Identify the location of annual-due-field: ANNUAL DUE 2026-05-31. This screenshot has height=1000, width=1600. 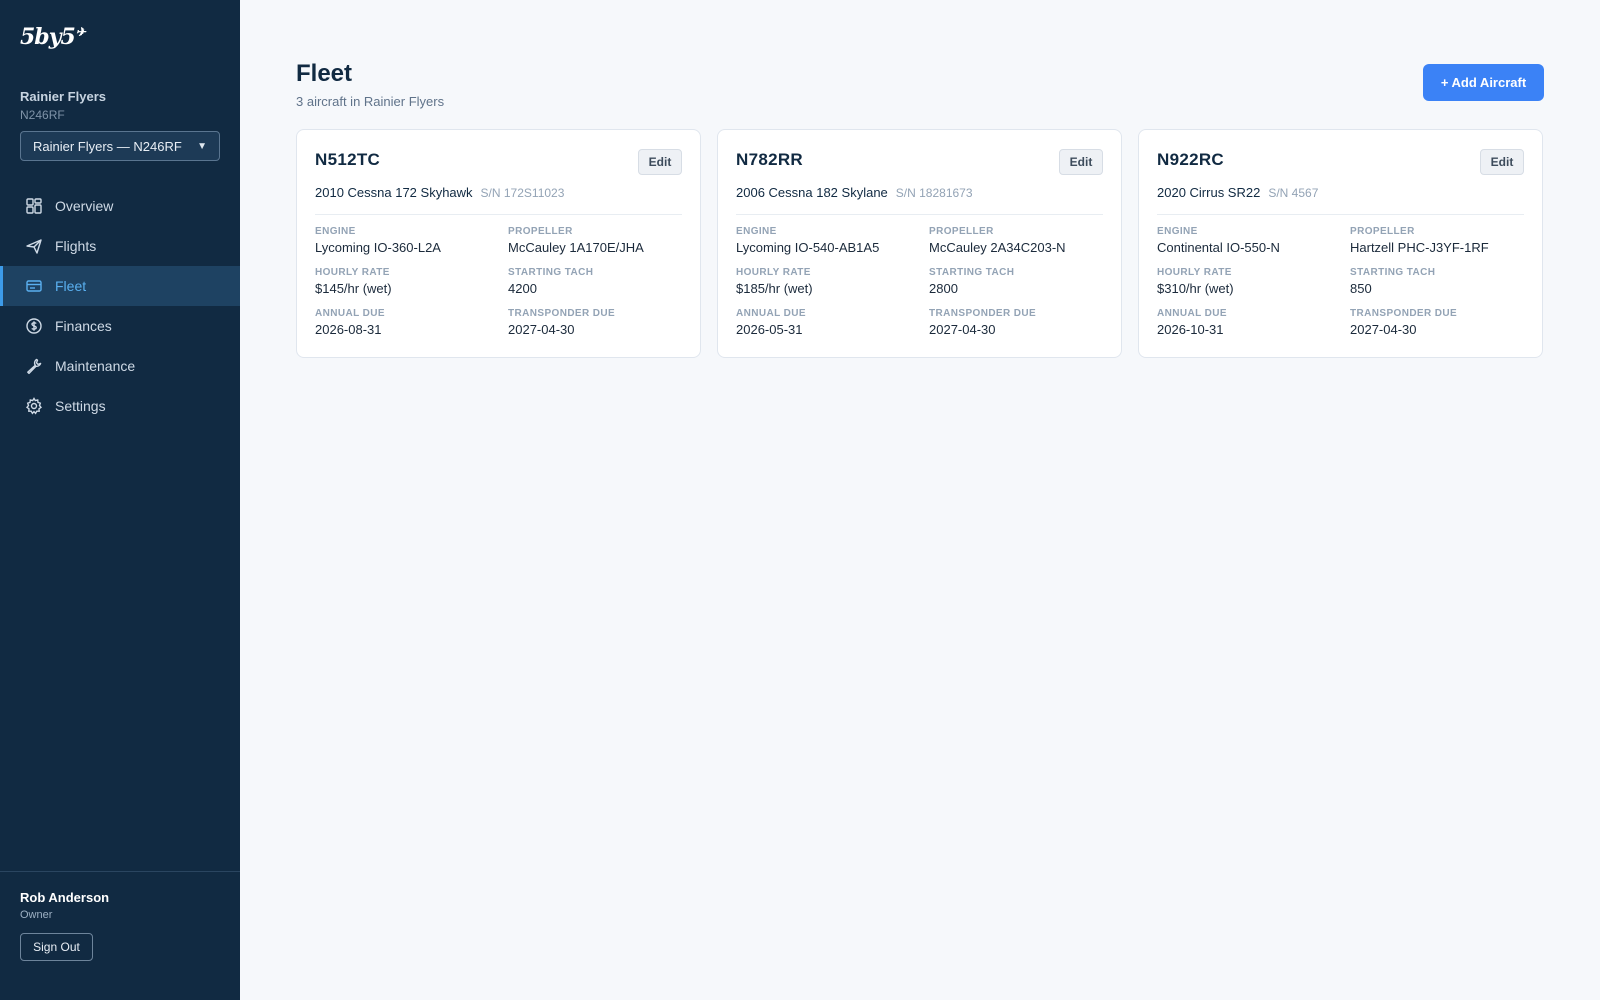
(771, 322).